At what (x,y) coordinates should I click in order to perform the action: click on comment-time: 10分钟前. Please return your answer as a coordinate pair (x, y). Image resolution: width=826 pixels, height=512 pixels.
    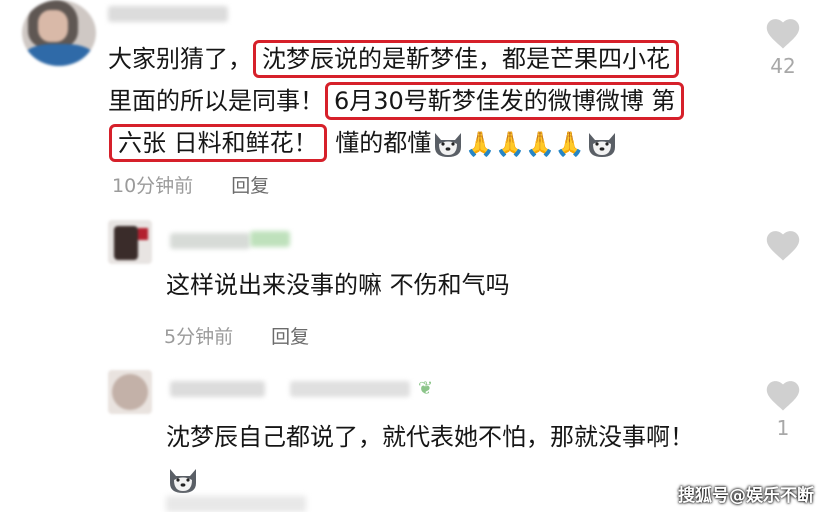
    Looking at the image, I should click on (153, 186).